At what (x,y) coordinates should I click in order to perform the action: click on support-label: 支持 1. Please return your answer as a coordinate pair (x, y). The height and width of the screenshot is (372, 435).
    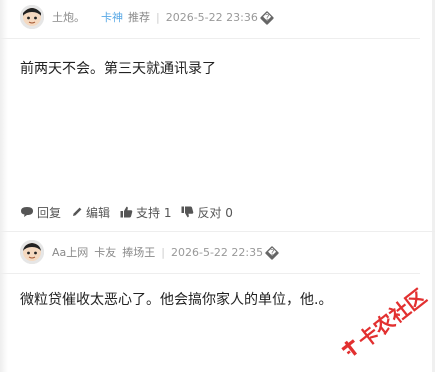
    Looking at the image, I should click on (154, 212).